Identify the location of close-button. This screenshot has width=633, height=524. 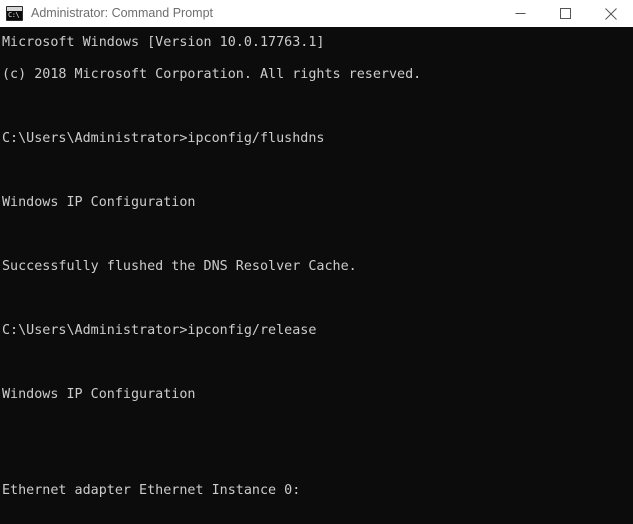
(610, 13).